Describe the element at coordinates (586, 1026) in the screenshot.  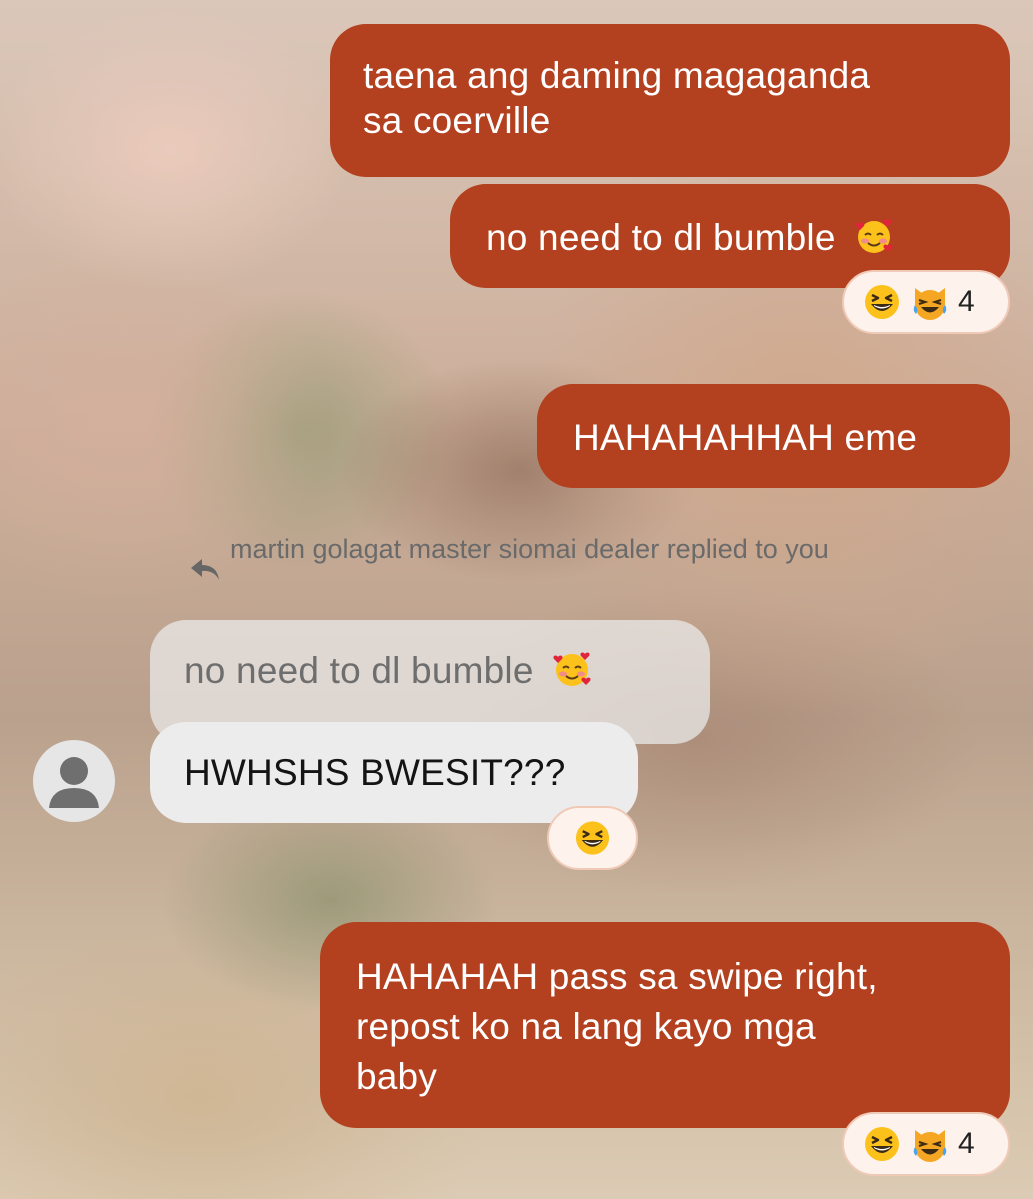
I see `message-text-line: repost ko na lang kayo mga` at that location.